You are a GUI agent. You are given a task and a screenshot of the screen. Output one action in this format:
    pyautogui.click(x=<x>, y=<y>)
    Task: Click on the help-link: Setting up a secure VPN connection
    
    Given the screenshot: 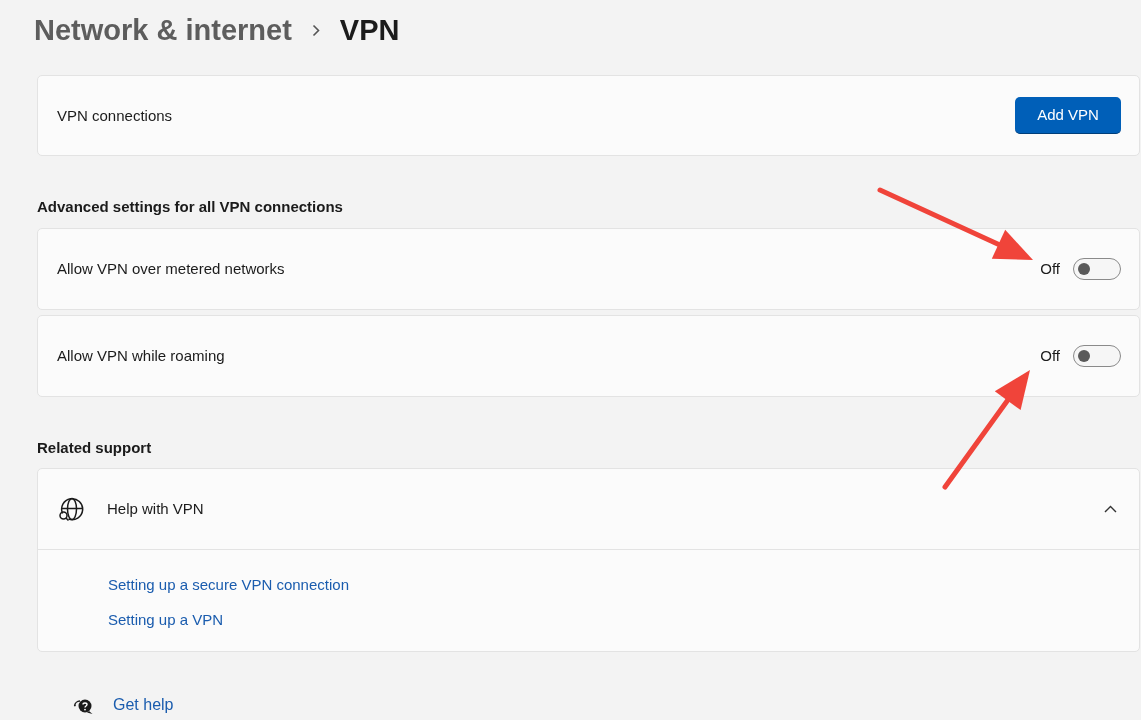 What is the action you would take?
    pyautogui.click(x=228, y=585)
    